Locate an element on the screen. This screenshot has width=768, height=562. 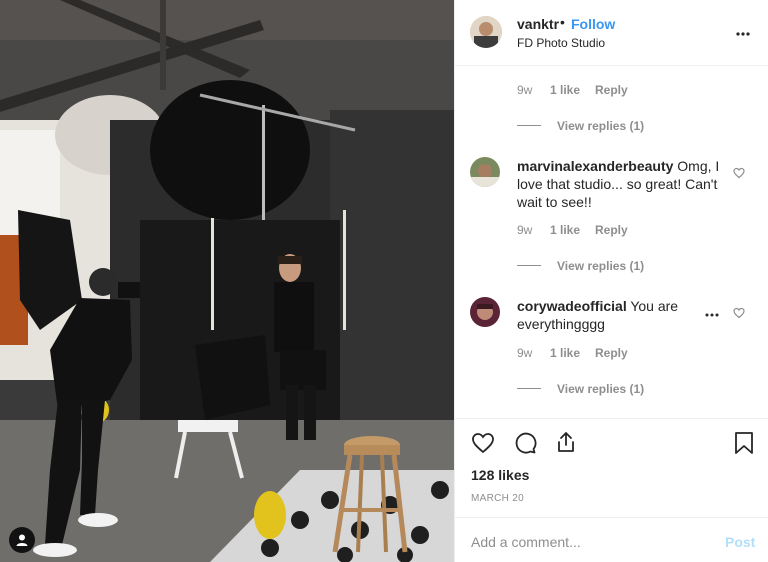
comment-options-icon is located at coordinates (712, 312).